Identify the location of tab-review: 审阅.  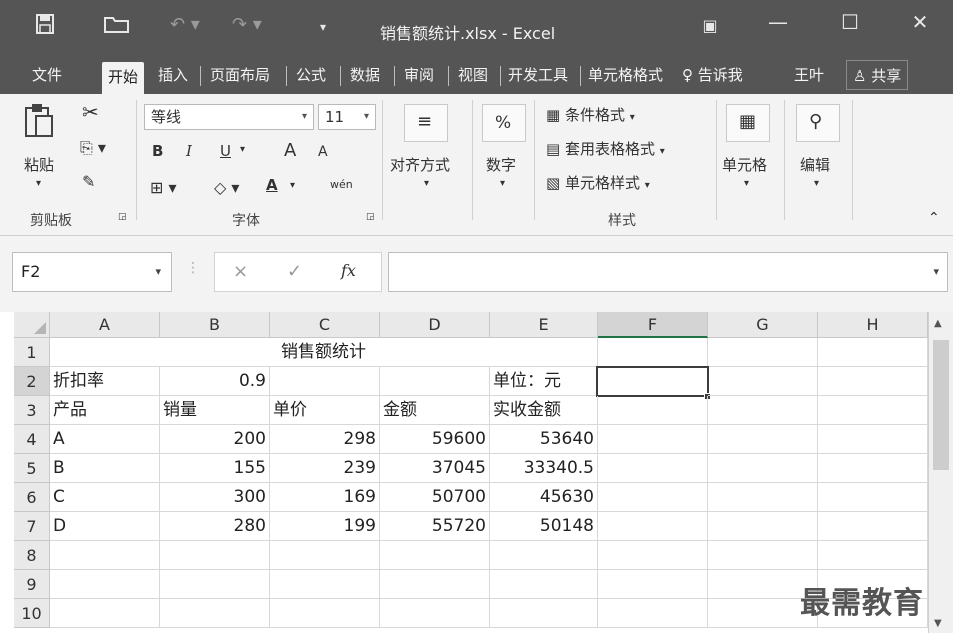
(419, 75).